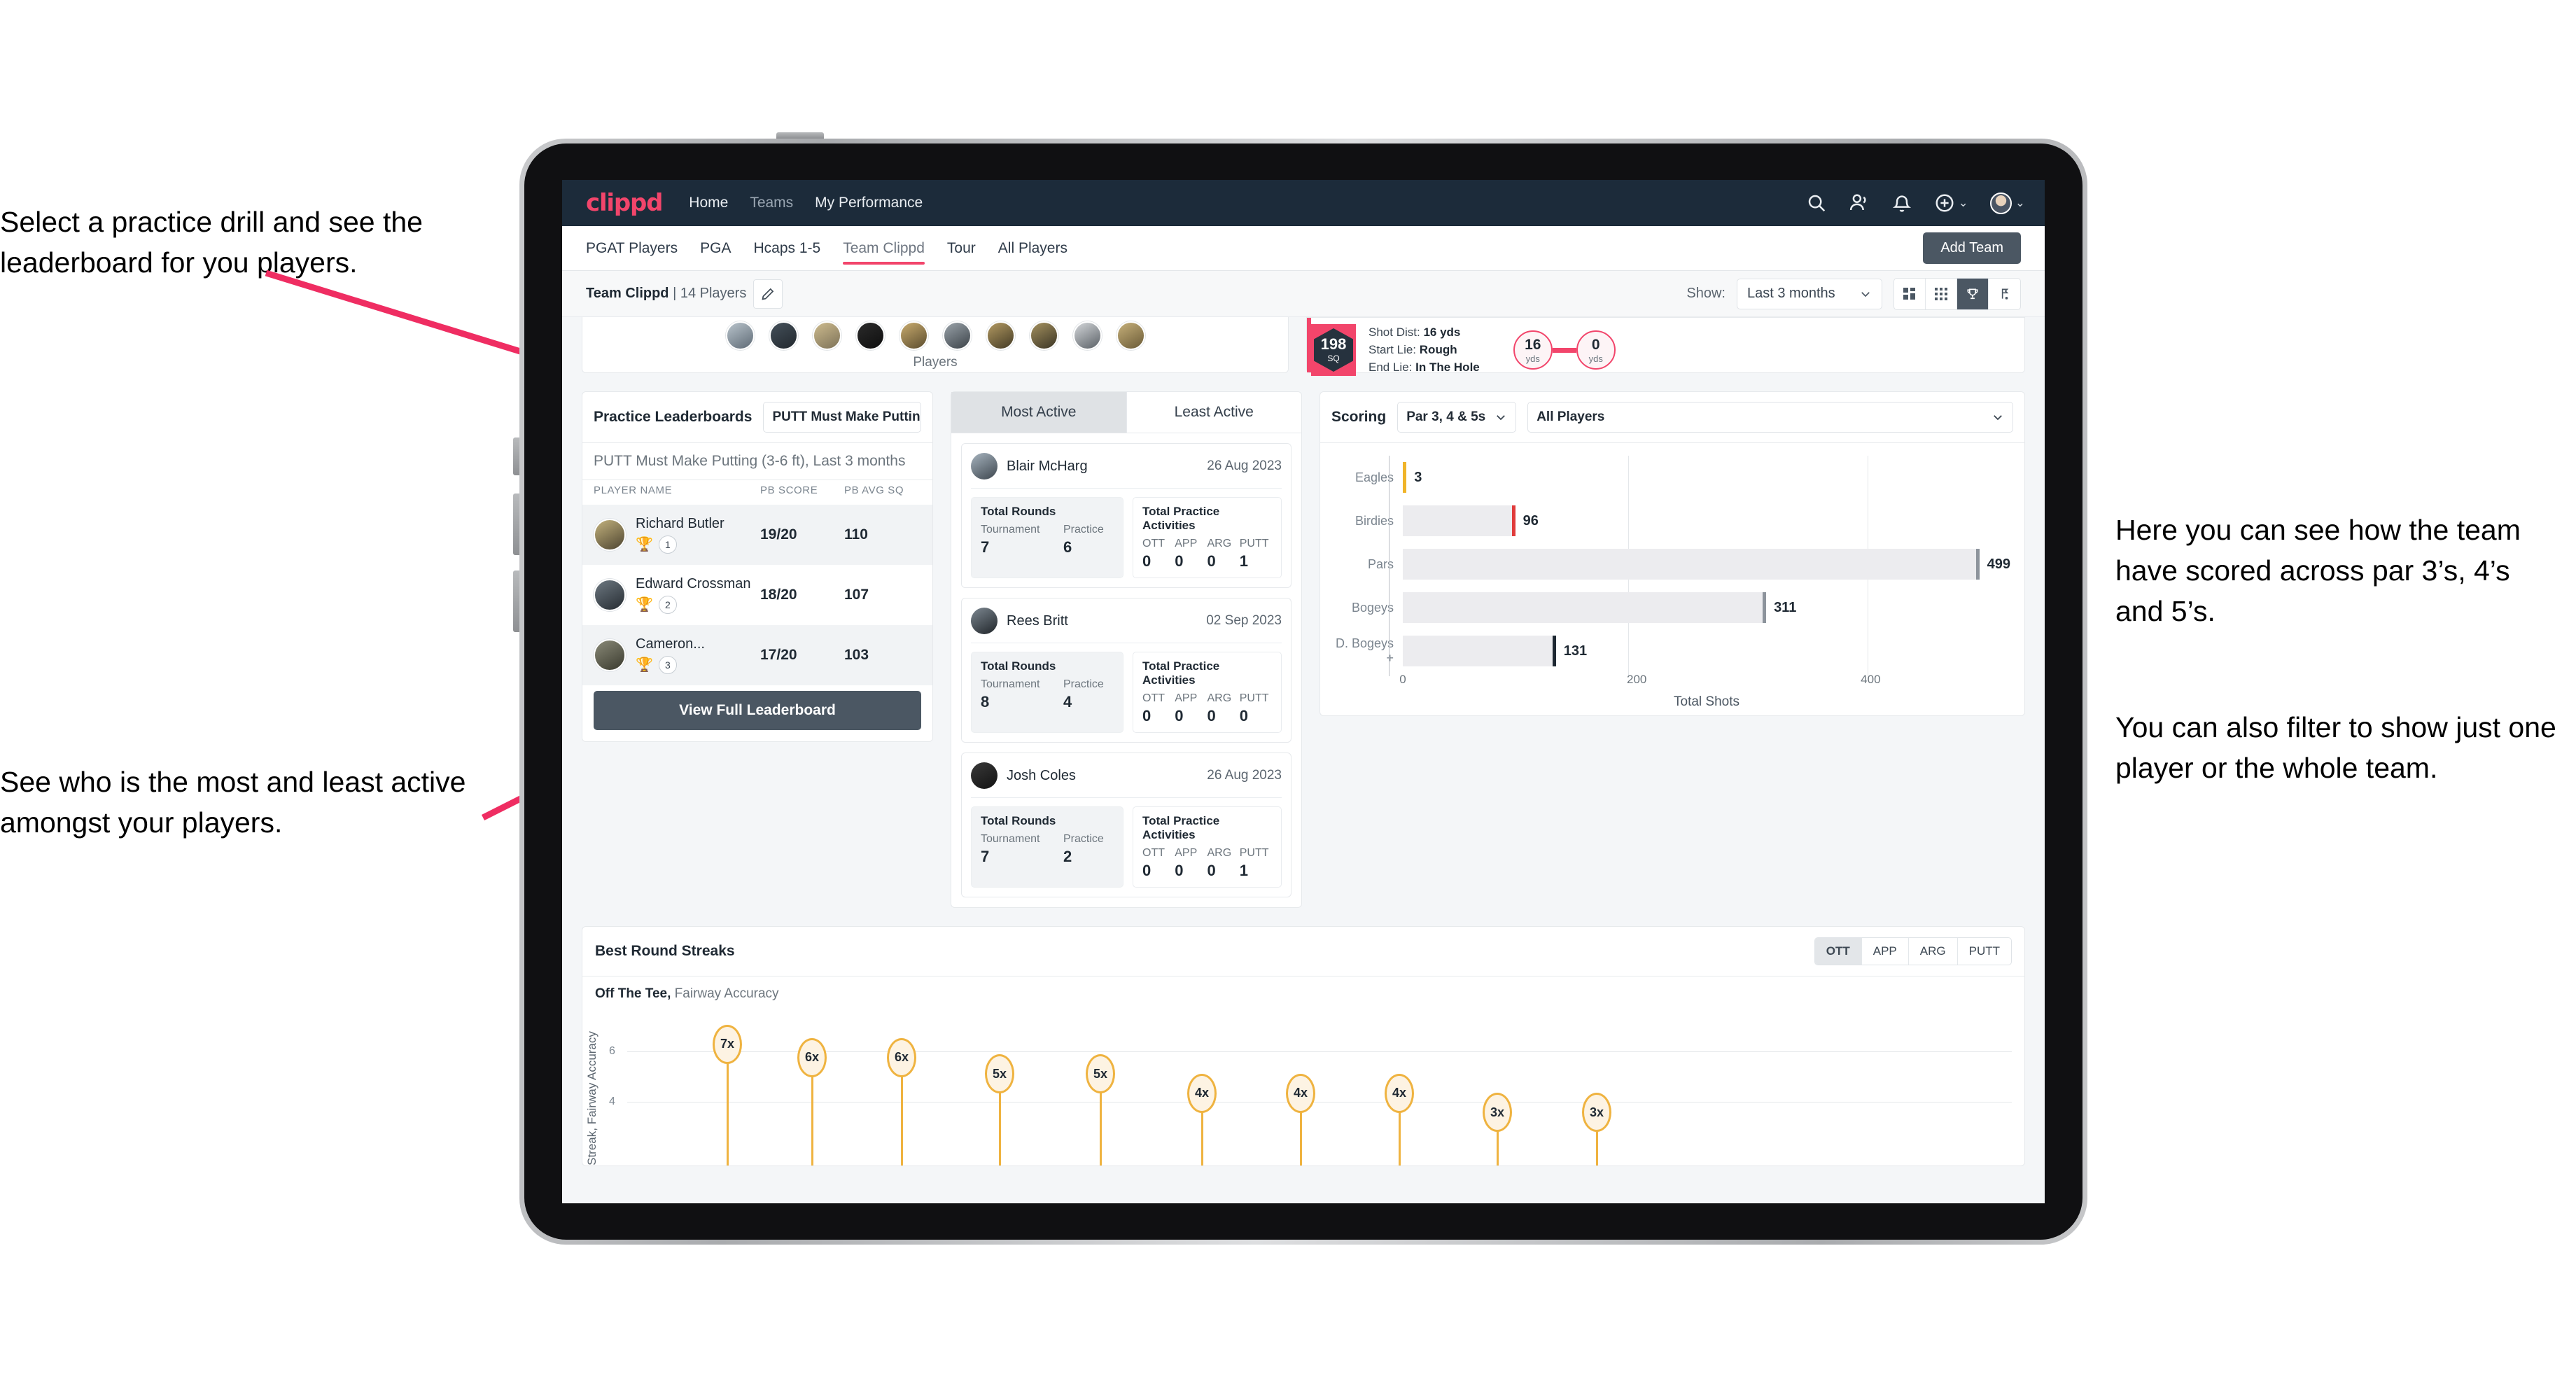 Image resolution: width=2576 pixels, height=1386 pixels. I want to click on end-lie-line: End Lie: In The Hole, so click(1424, 367).